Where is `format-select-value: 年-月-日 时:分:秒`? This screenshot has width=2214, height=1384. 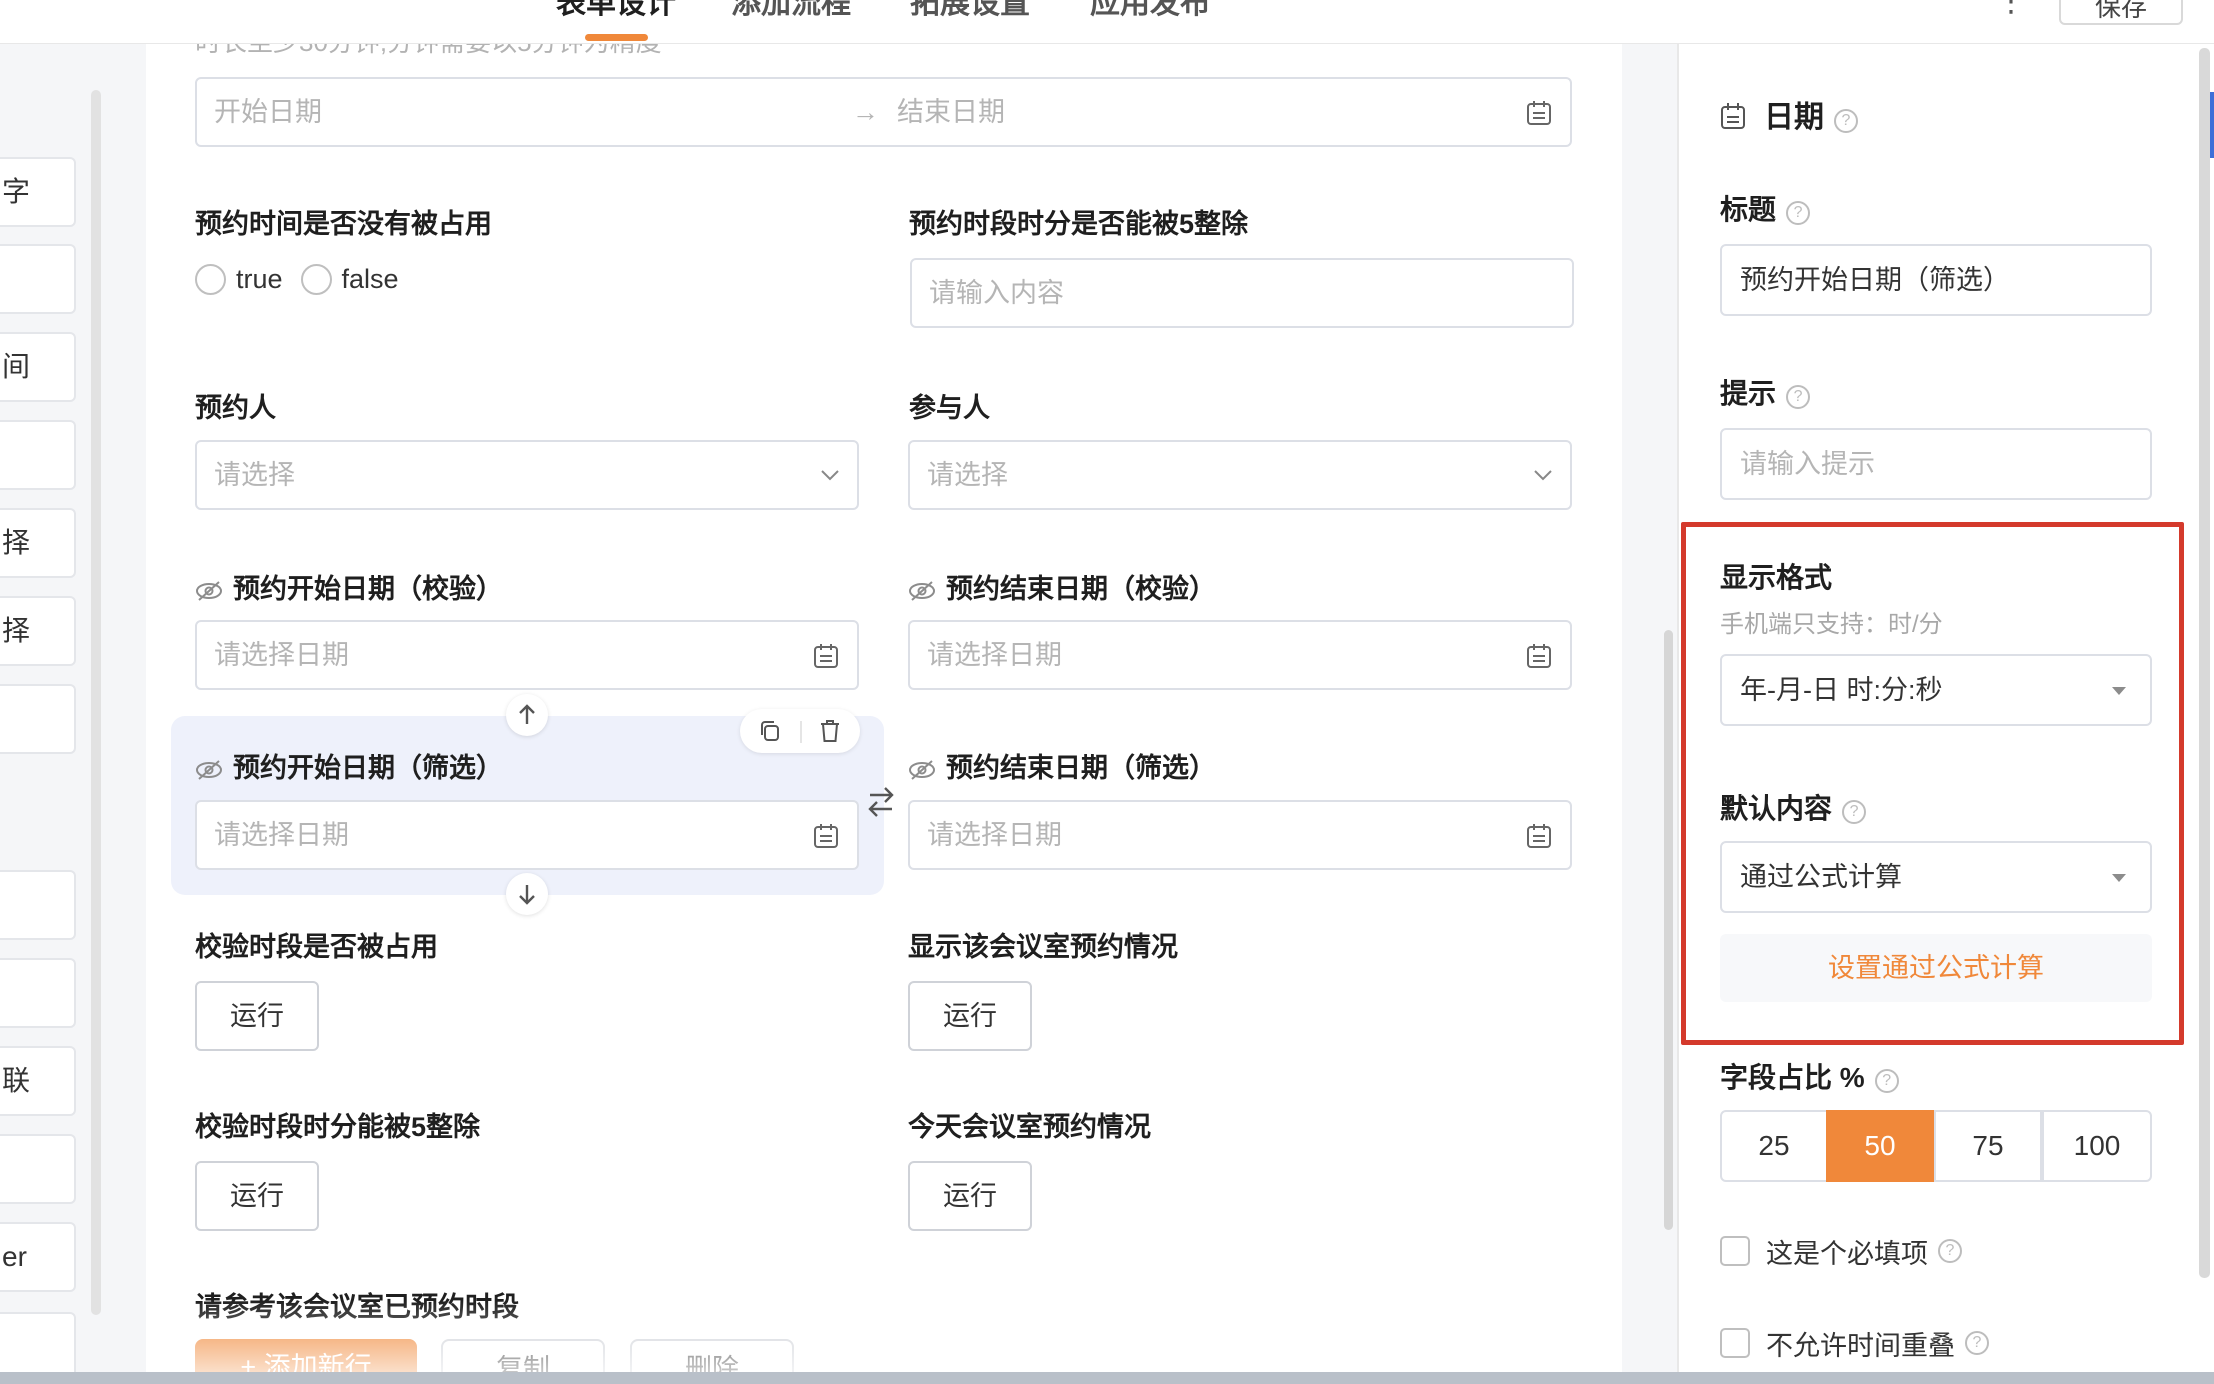 format-select-value: 年-月-日 时:分:秒 is located at coordinates (1841, 690).